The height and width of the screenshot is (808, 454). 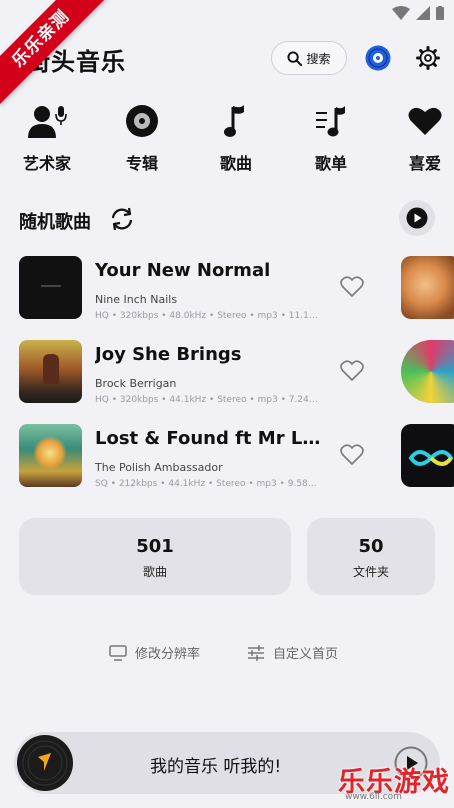 I want to click on search-icon, so click(x=295, y=58).